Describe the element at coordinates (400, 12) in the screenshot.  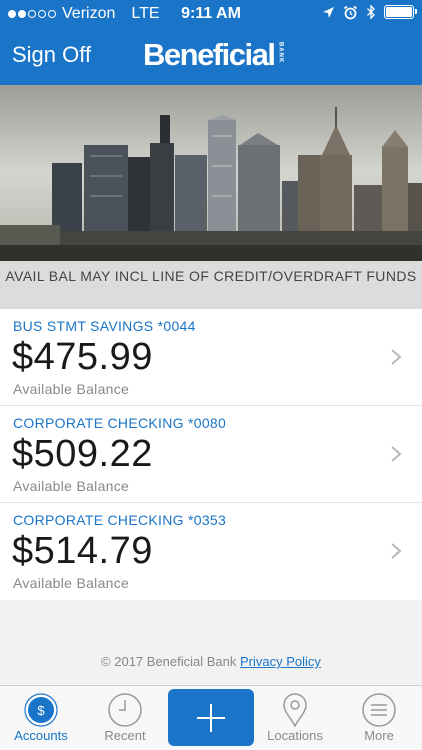
I see `battery-icon` at that location.